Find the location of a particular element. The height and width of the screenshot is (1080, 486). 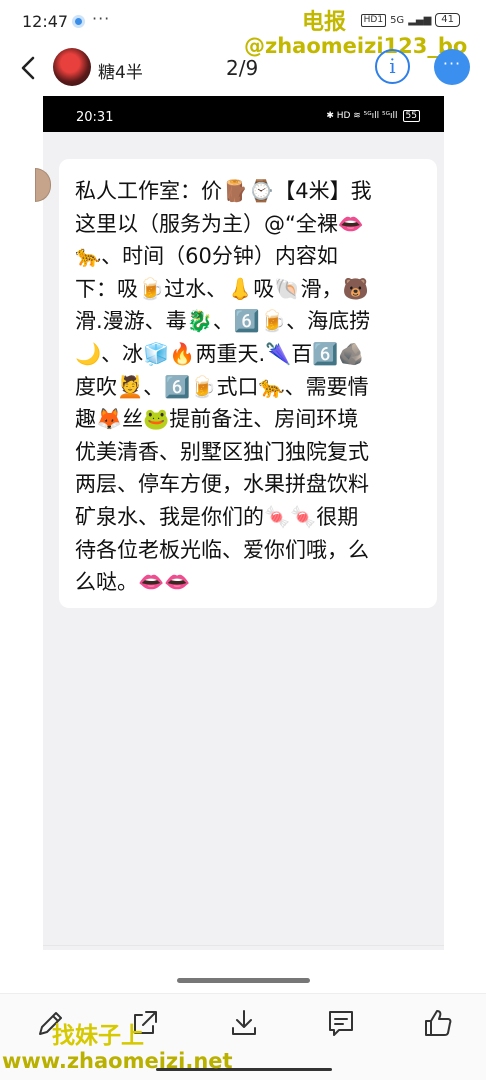

app-notification-icon is located at coordinates (78, 21).